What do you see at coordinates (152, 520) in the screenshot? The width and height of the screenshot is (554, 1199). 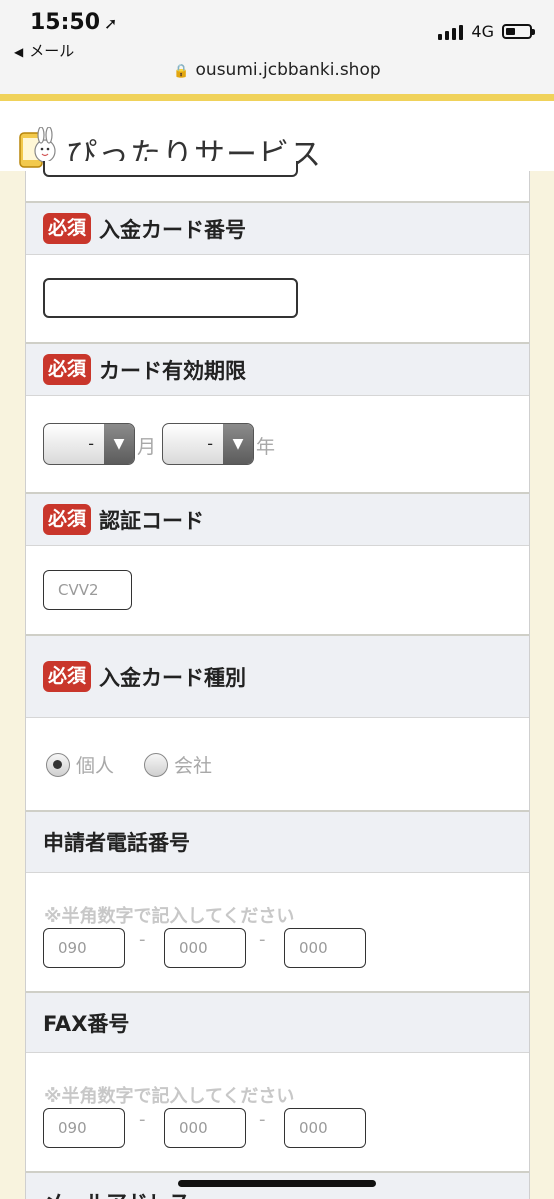 I see `cvv-label: 認証コード` at bounding box center [152, 520].